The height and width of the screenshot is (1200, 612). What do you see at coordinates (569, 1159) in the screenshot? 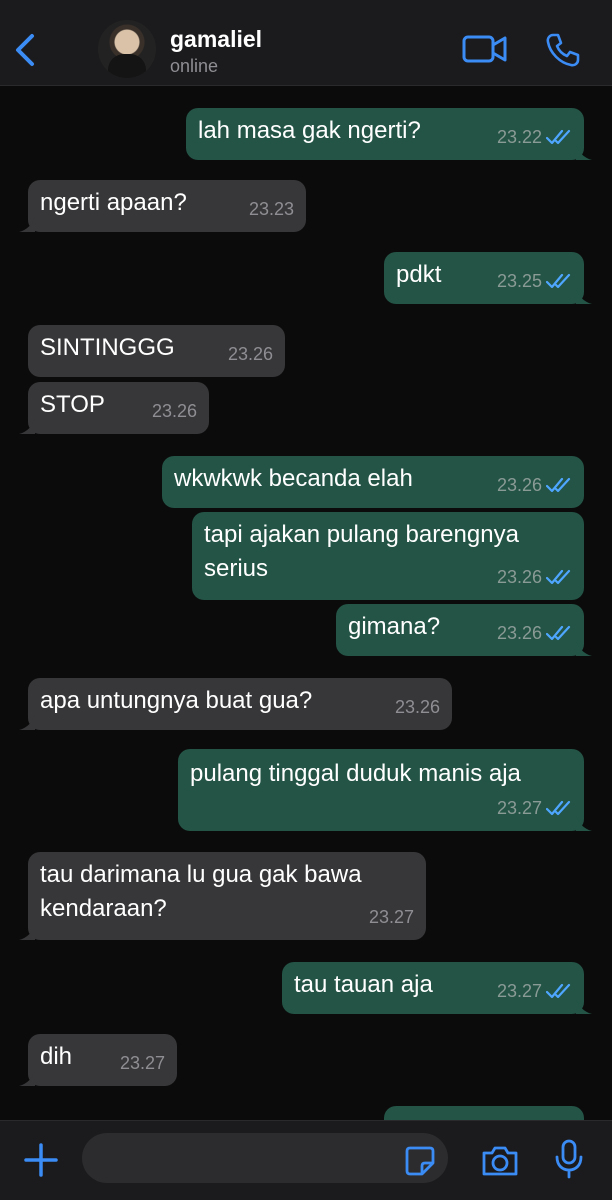
I see `microphone-icon` at bounding box center [569, 1159].